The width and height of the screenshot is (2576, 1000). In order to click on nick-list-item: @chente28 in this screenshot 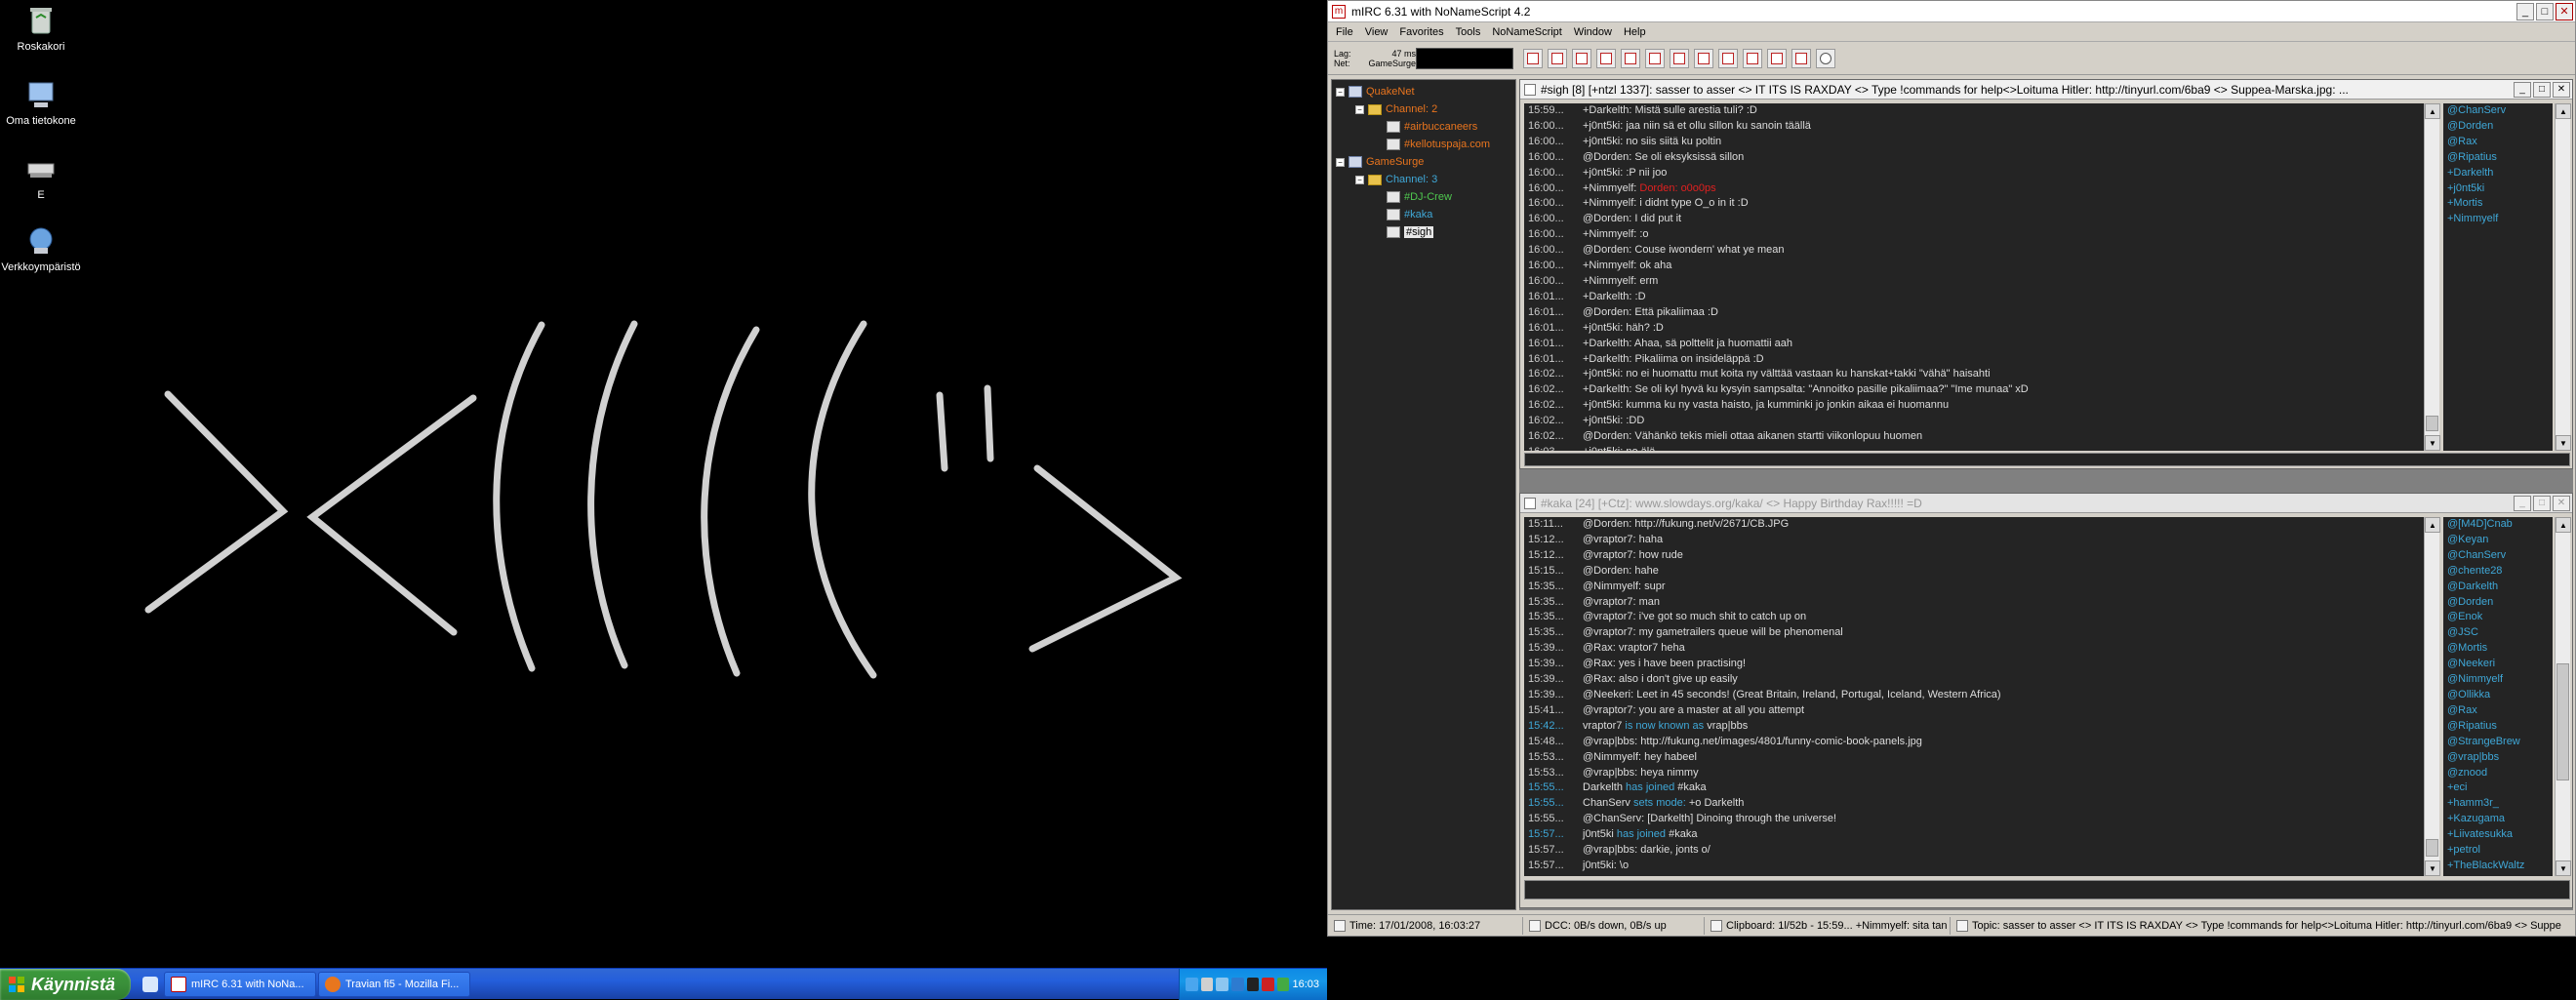, I will do `click(2500, 572)`.